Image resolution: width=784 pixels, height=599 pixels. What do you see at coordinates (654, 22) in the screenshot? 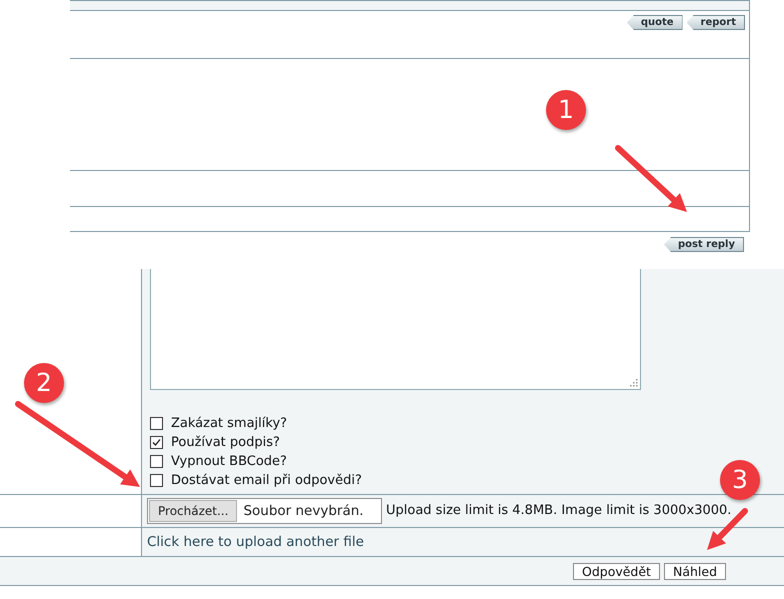
I see `post-action-button: quote` at bounding box center [654, 22].